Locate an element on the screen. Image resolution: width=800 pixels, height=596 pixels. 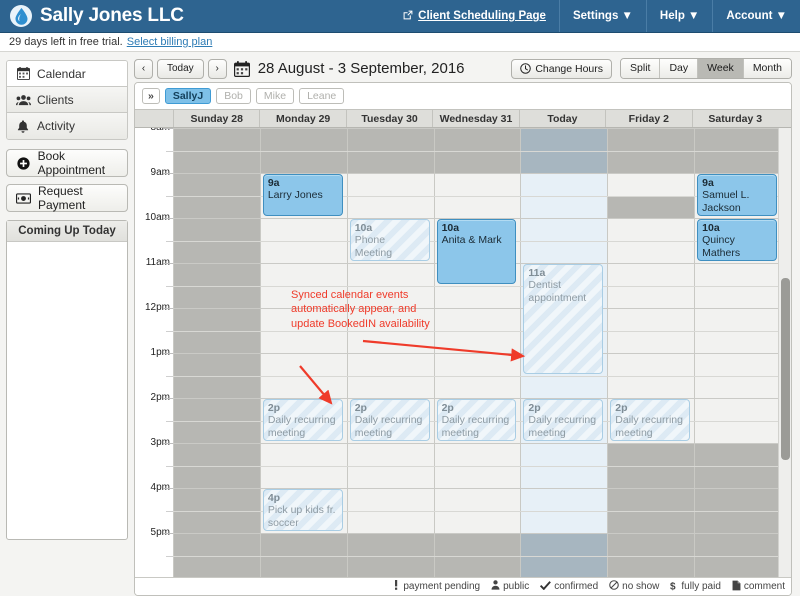
event-title: Pick up kids fr. soccer is located at coordinates (301, 516).